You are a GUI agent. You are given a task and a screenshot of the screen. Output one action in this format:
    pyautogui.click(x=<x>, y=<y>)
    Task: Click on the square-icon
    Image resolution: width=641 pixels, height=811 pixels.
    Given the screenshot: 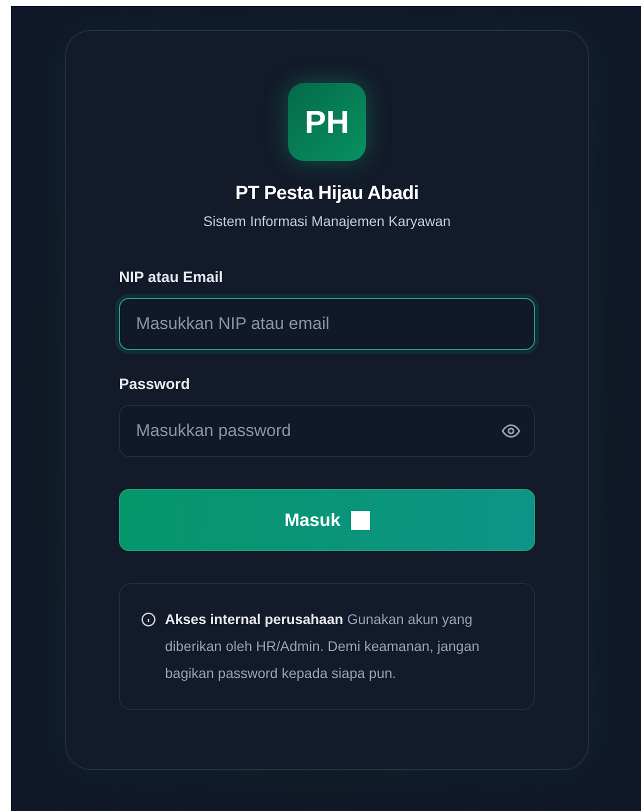 What is the action you would take?
    pyautogui.click(x=360, y=520)
    